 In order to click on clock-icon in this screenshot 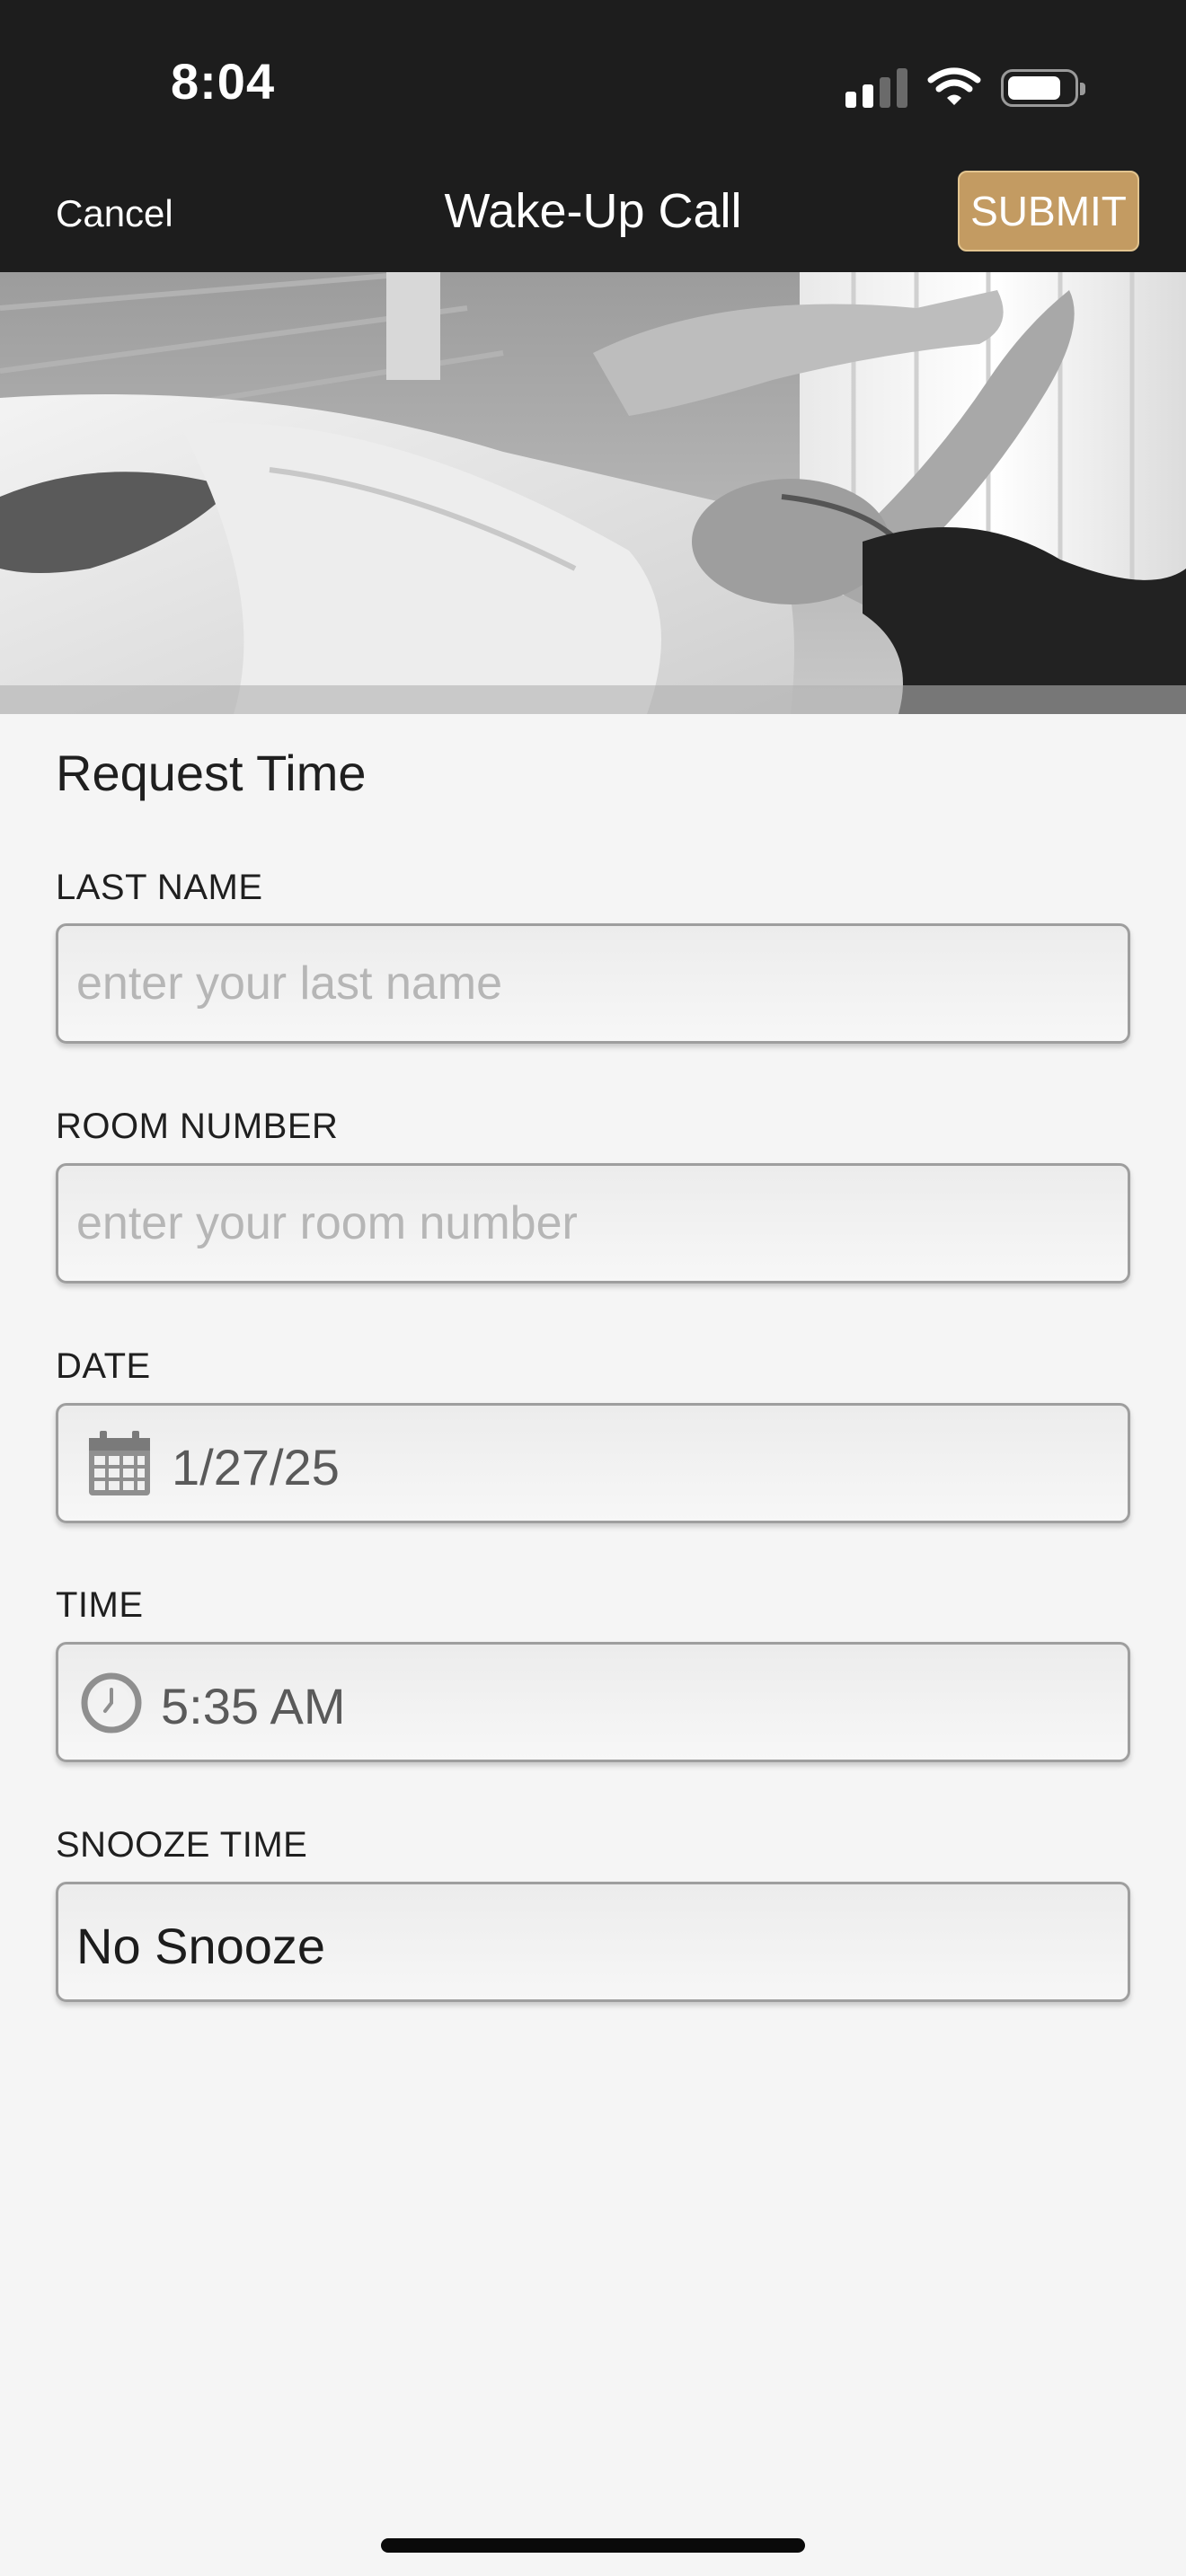, I will do `click(111, 1703)`.